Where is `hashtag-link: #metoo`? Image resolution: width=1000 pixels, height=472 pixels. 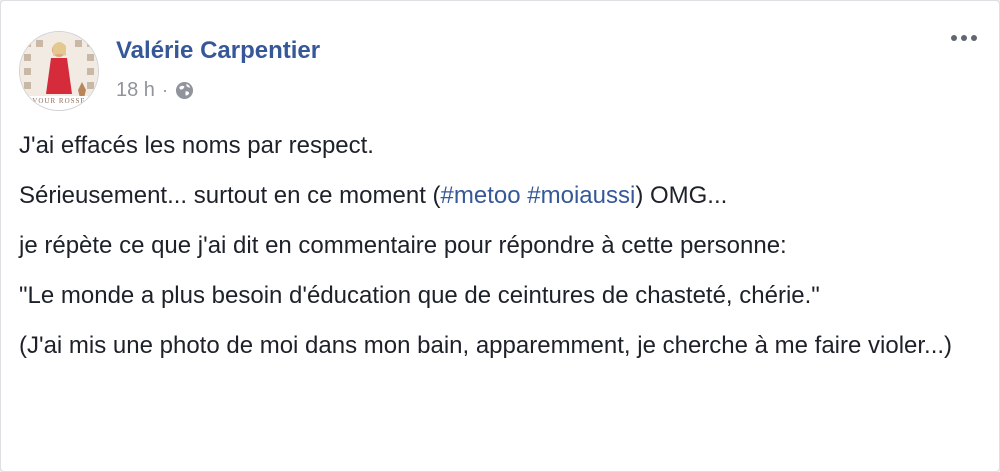 hashtag-link: #metoo is located at coordinates (481, 195).